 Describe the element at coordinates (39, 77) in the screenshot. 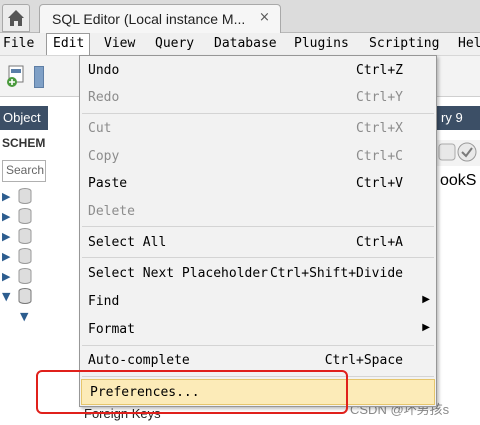

I see `toolbar-button-partial` at that location.